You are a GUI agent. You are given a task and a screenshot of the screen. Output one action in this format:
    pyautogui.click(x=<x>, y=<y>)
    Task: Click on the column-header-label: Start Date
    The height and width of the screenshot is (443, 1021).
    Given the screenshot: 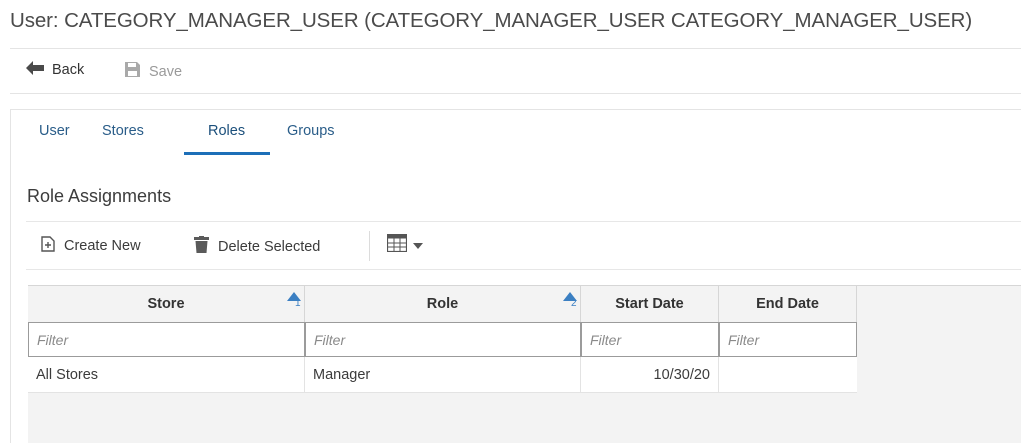 What is the action you would take?
    pyautogui.click(x=649, y=304)
    